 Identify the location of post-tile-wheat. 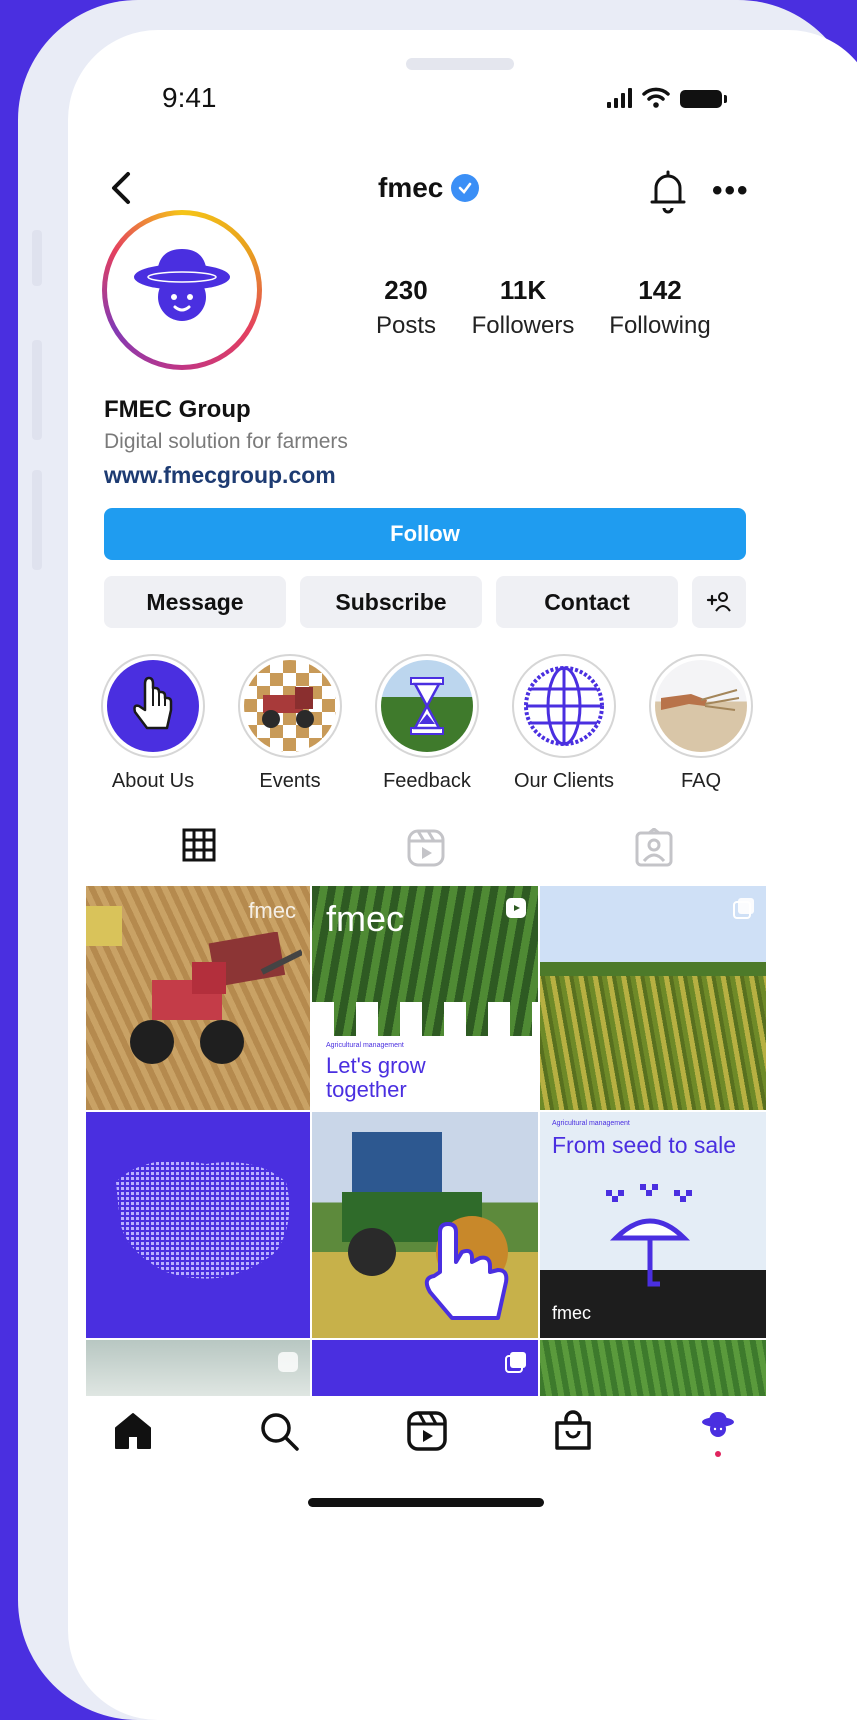
(653, 998).